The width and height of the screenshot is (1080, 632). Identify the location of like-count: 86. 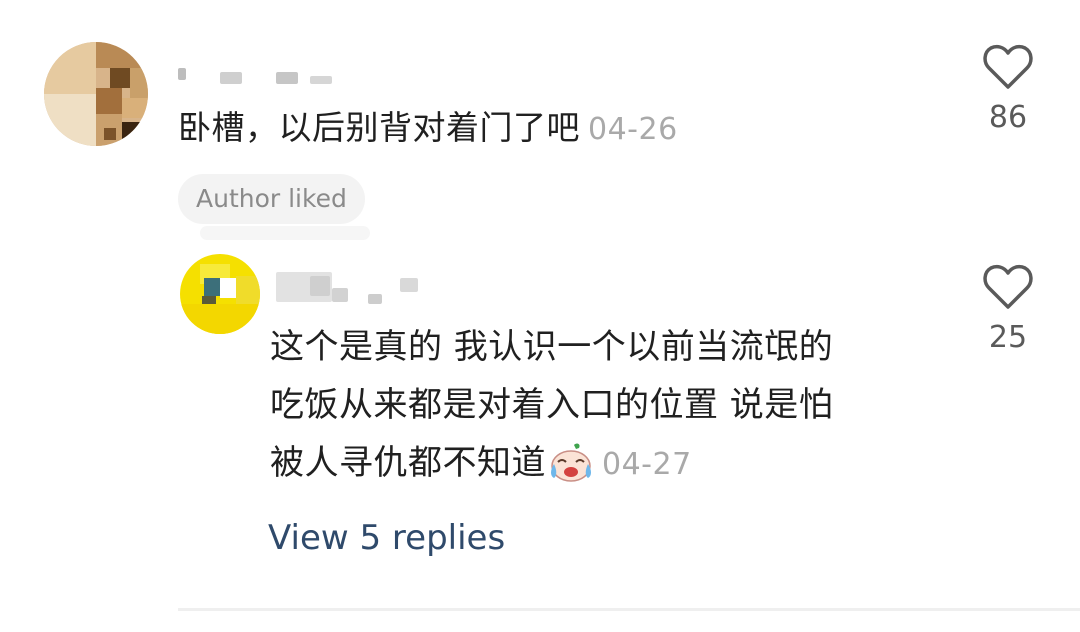
(1008, 117).